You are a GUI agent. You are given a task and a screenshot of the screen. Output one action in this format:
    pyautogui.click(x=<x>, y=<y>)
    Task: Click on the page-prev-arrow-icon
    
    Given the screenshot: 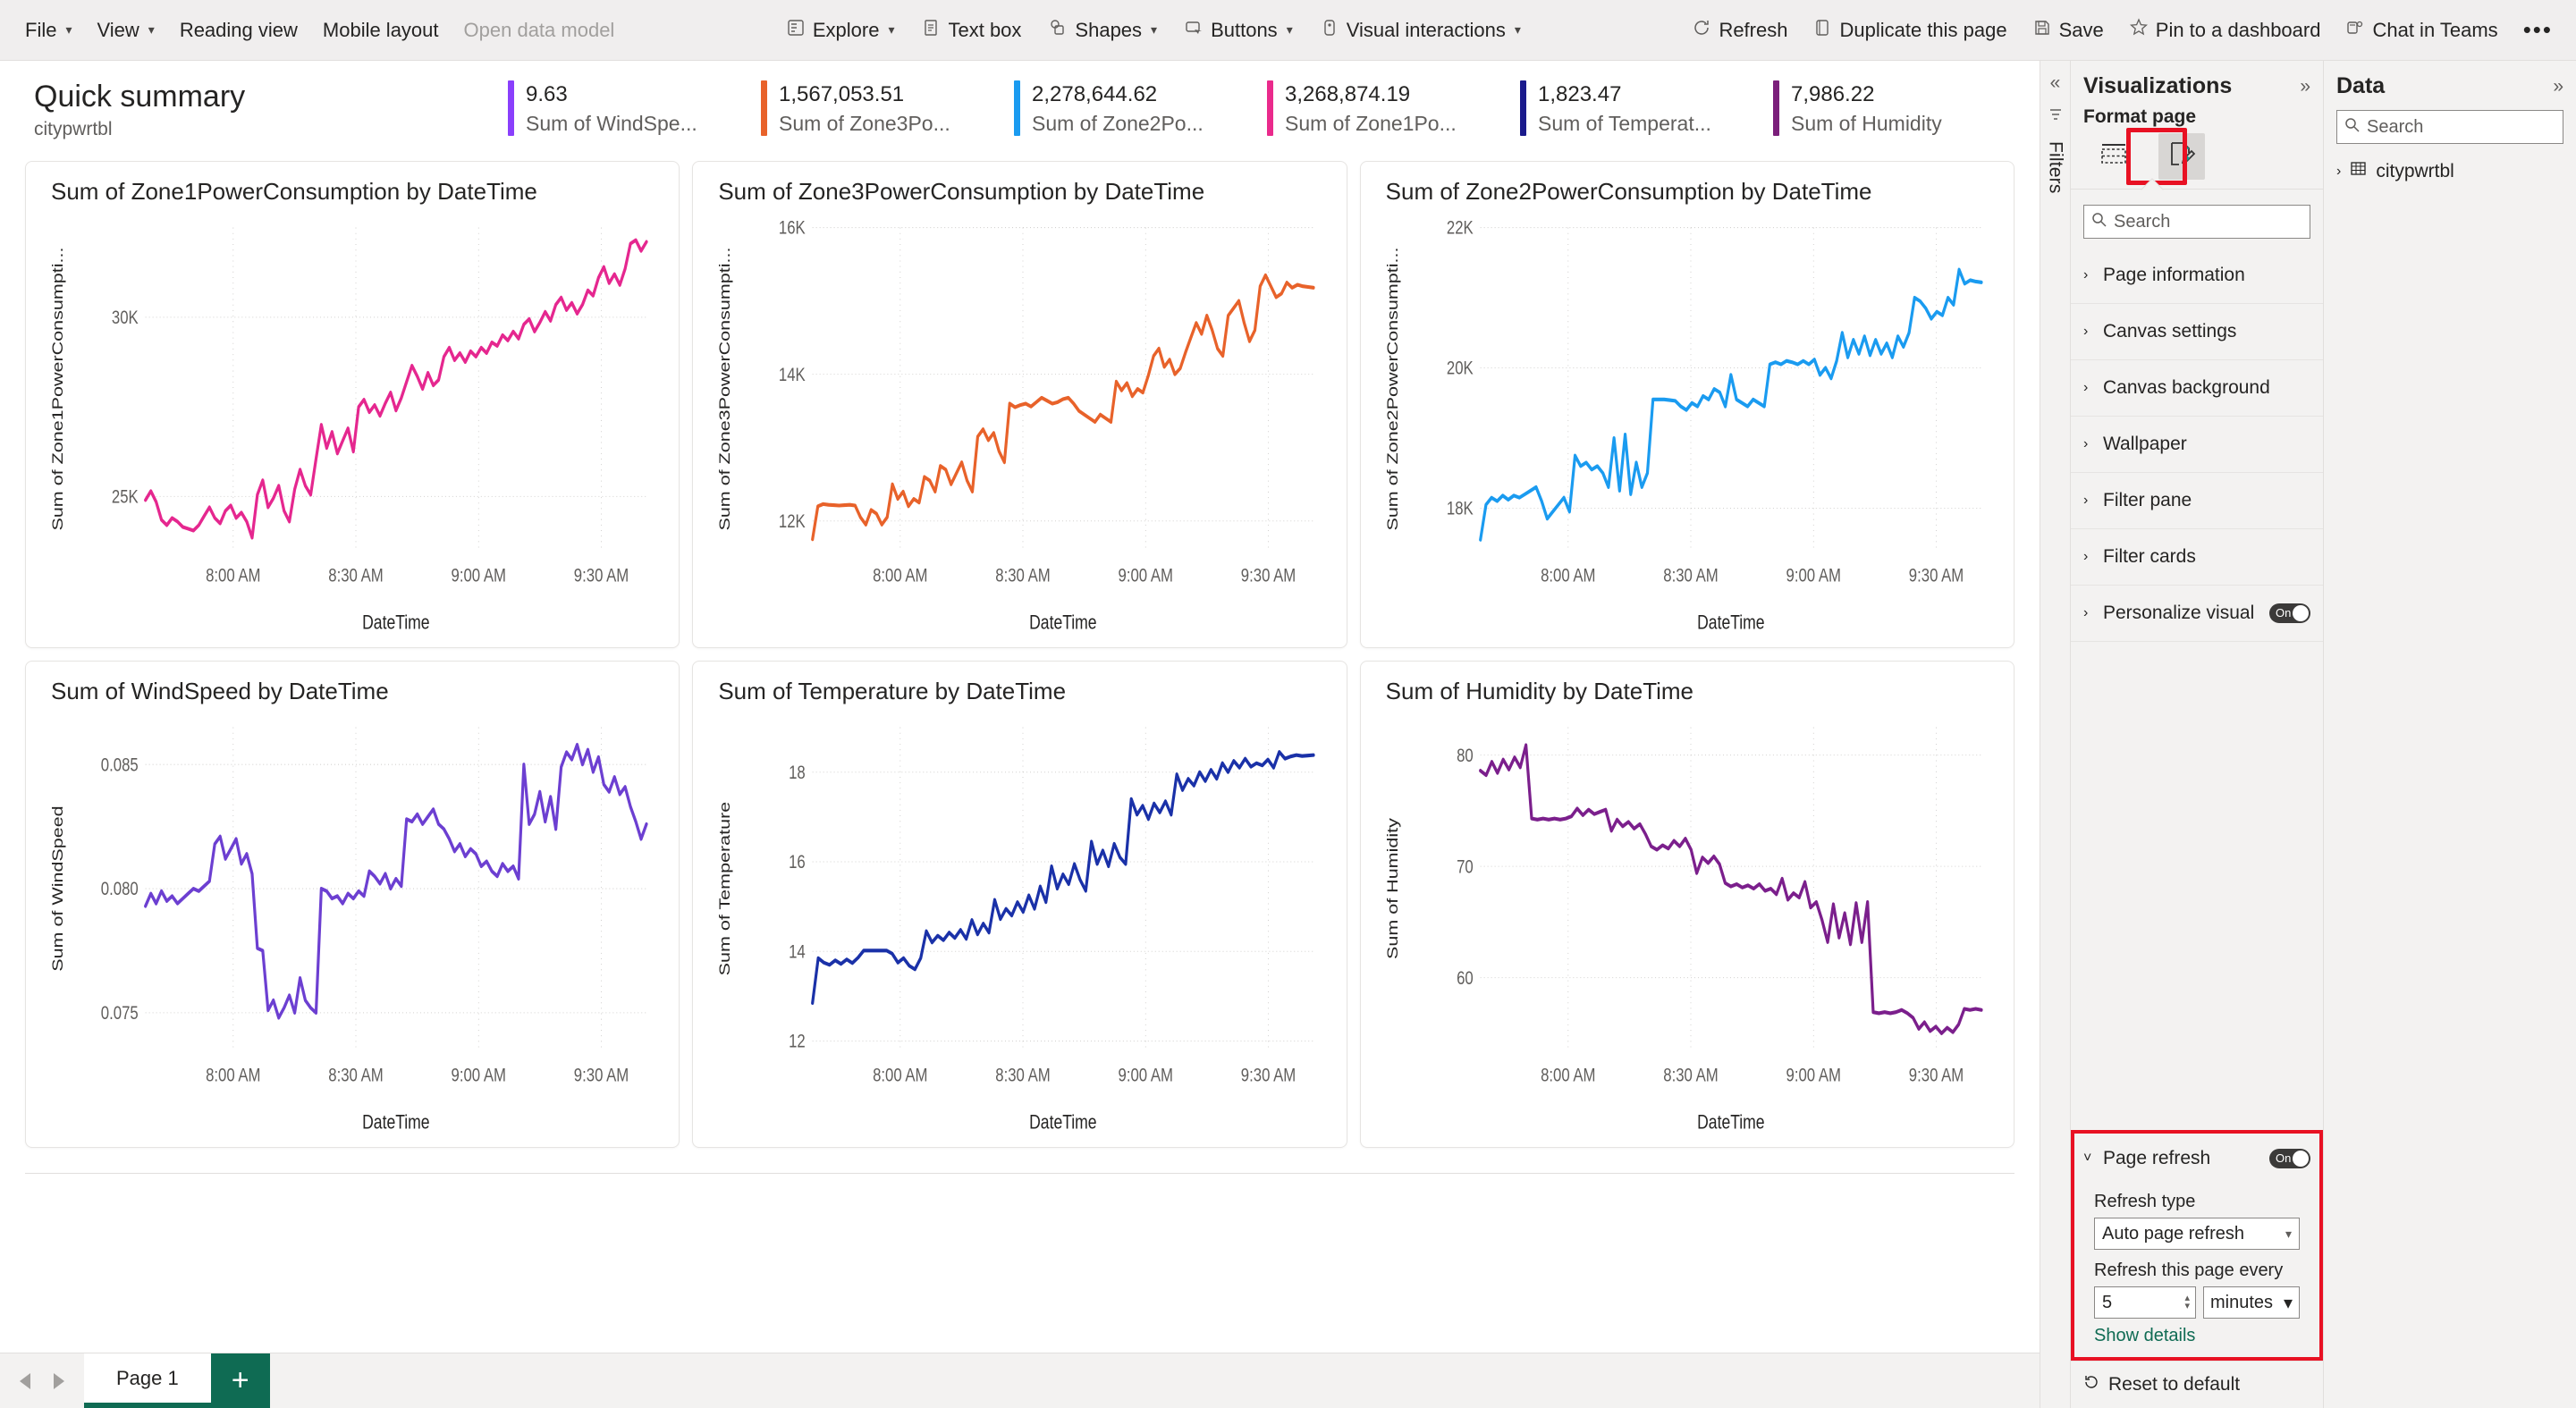 What is the action you would take?
    pyautogui.click(x=25, y=1380)
    